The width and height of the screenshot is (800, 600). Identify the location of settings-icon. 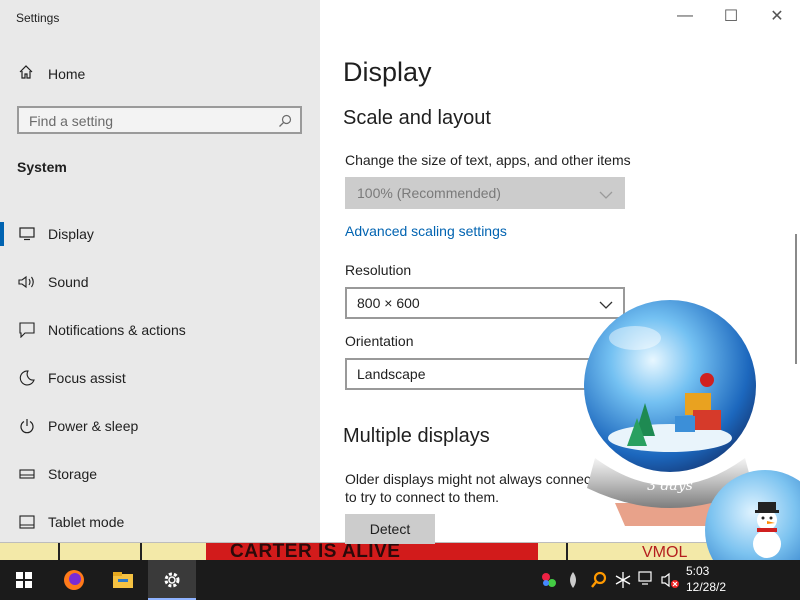
(172, 580).